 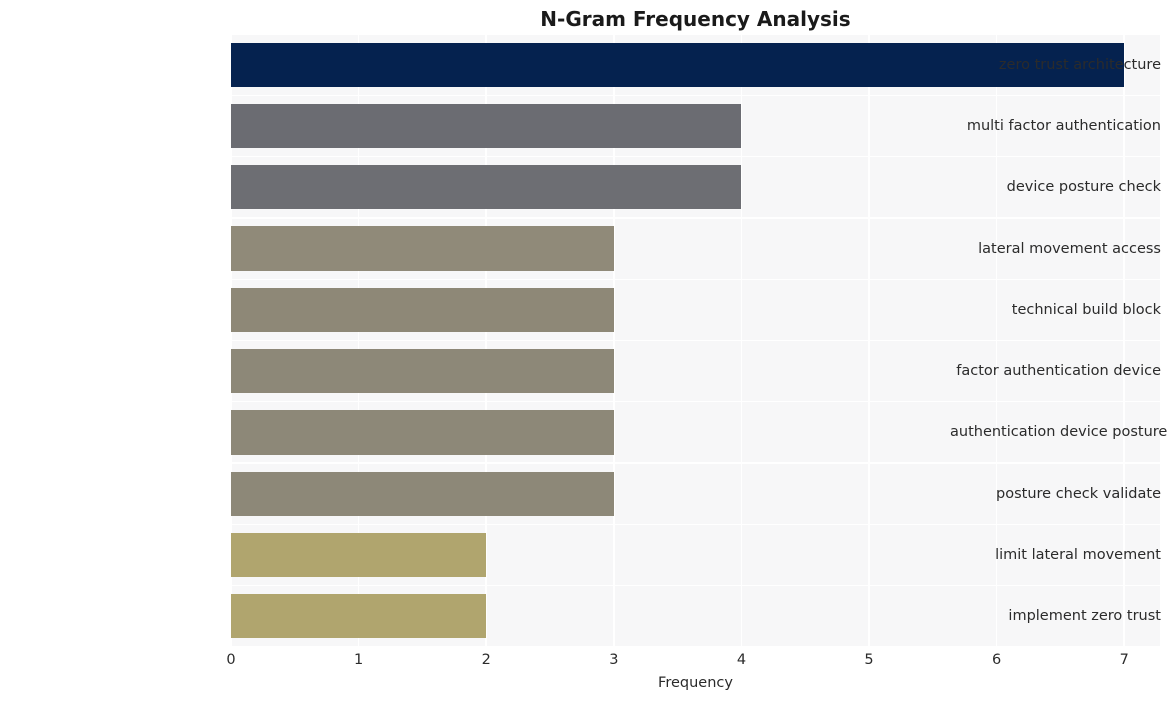 What do you see at coordinates (1084, 616) in the screenshot?
I see `y-axis-tick-label: implement zero trust` at bounding box center [1084, 616].